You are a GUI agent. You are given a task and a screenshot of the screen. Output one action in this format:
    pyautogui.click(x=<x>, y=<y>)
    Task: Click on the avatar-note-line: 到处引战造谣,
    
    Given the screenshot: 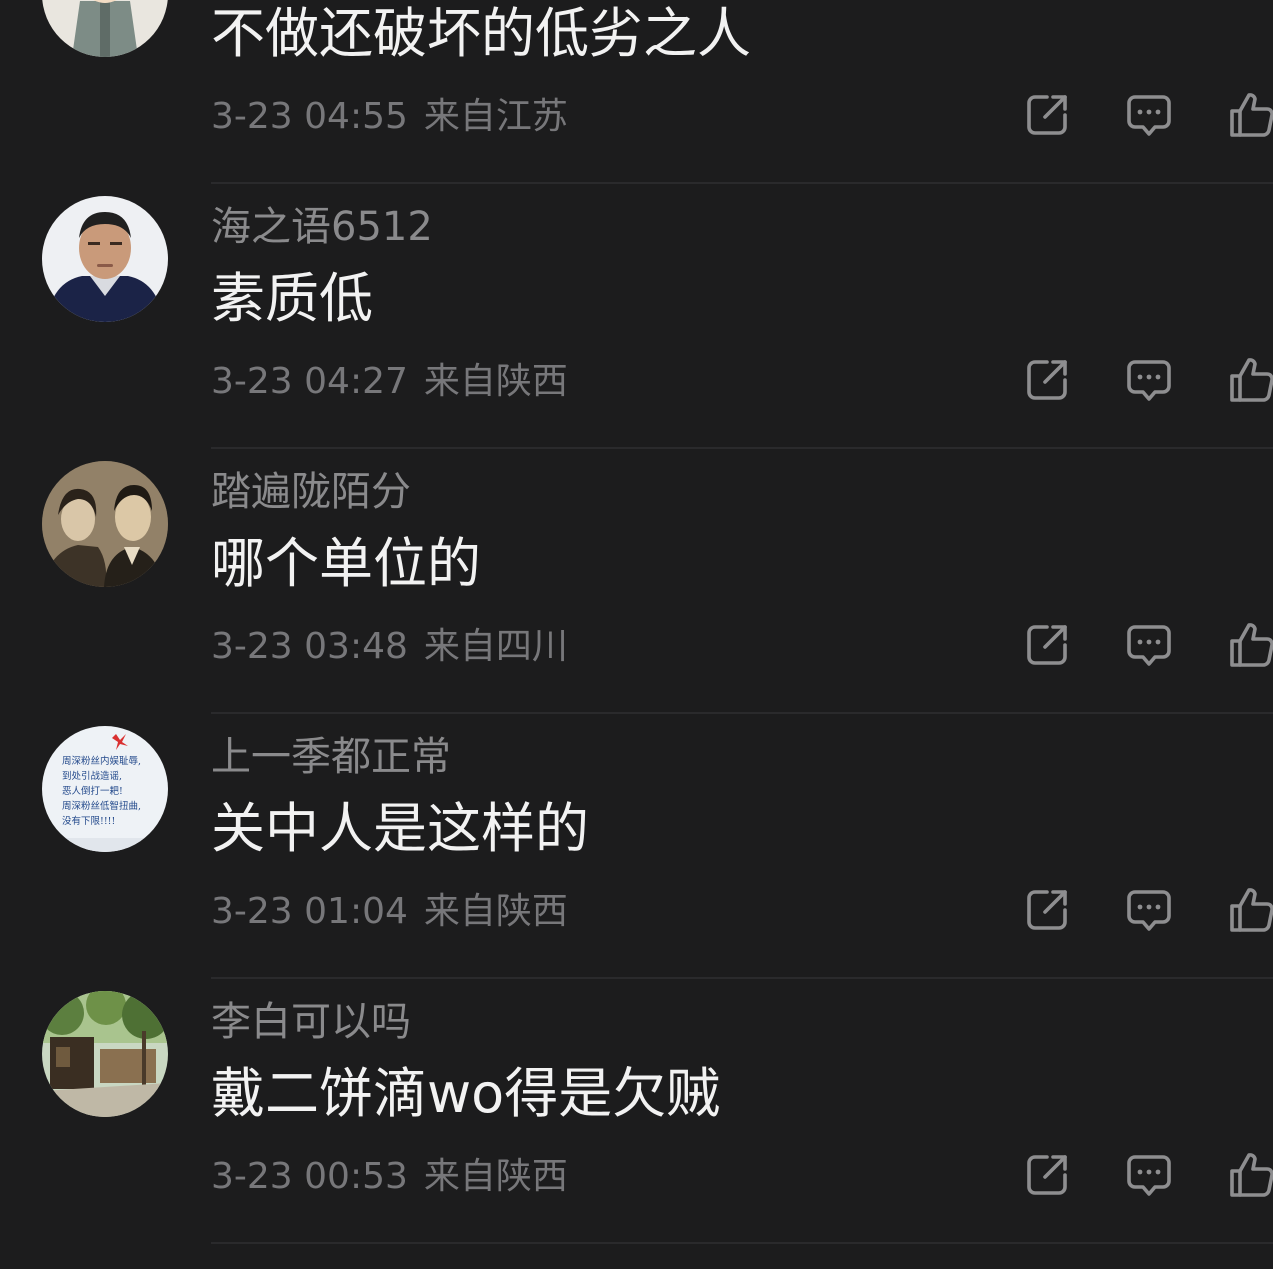 What is the action you would take?
    pyautogui.click(x=92, y=776)
    